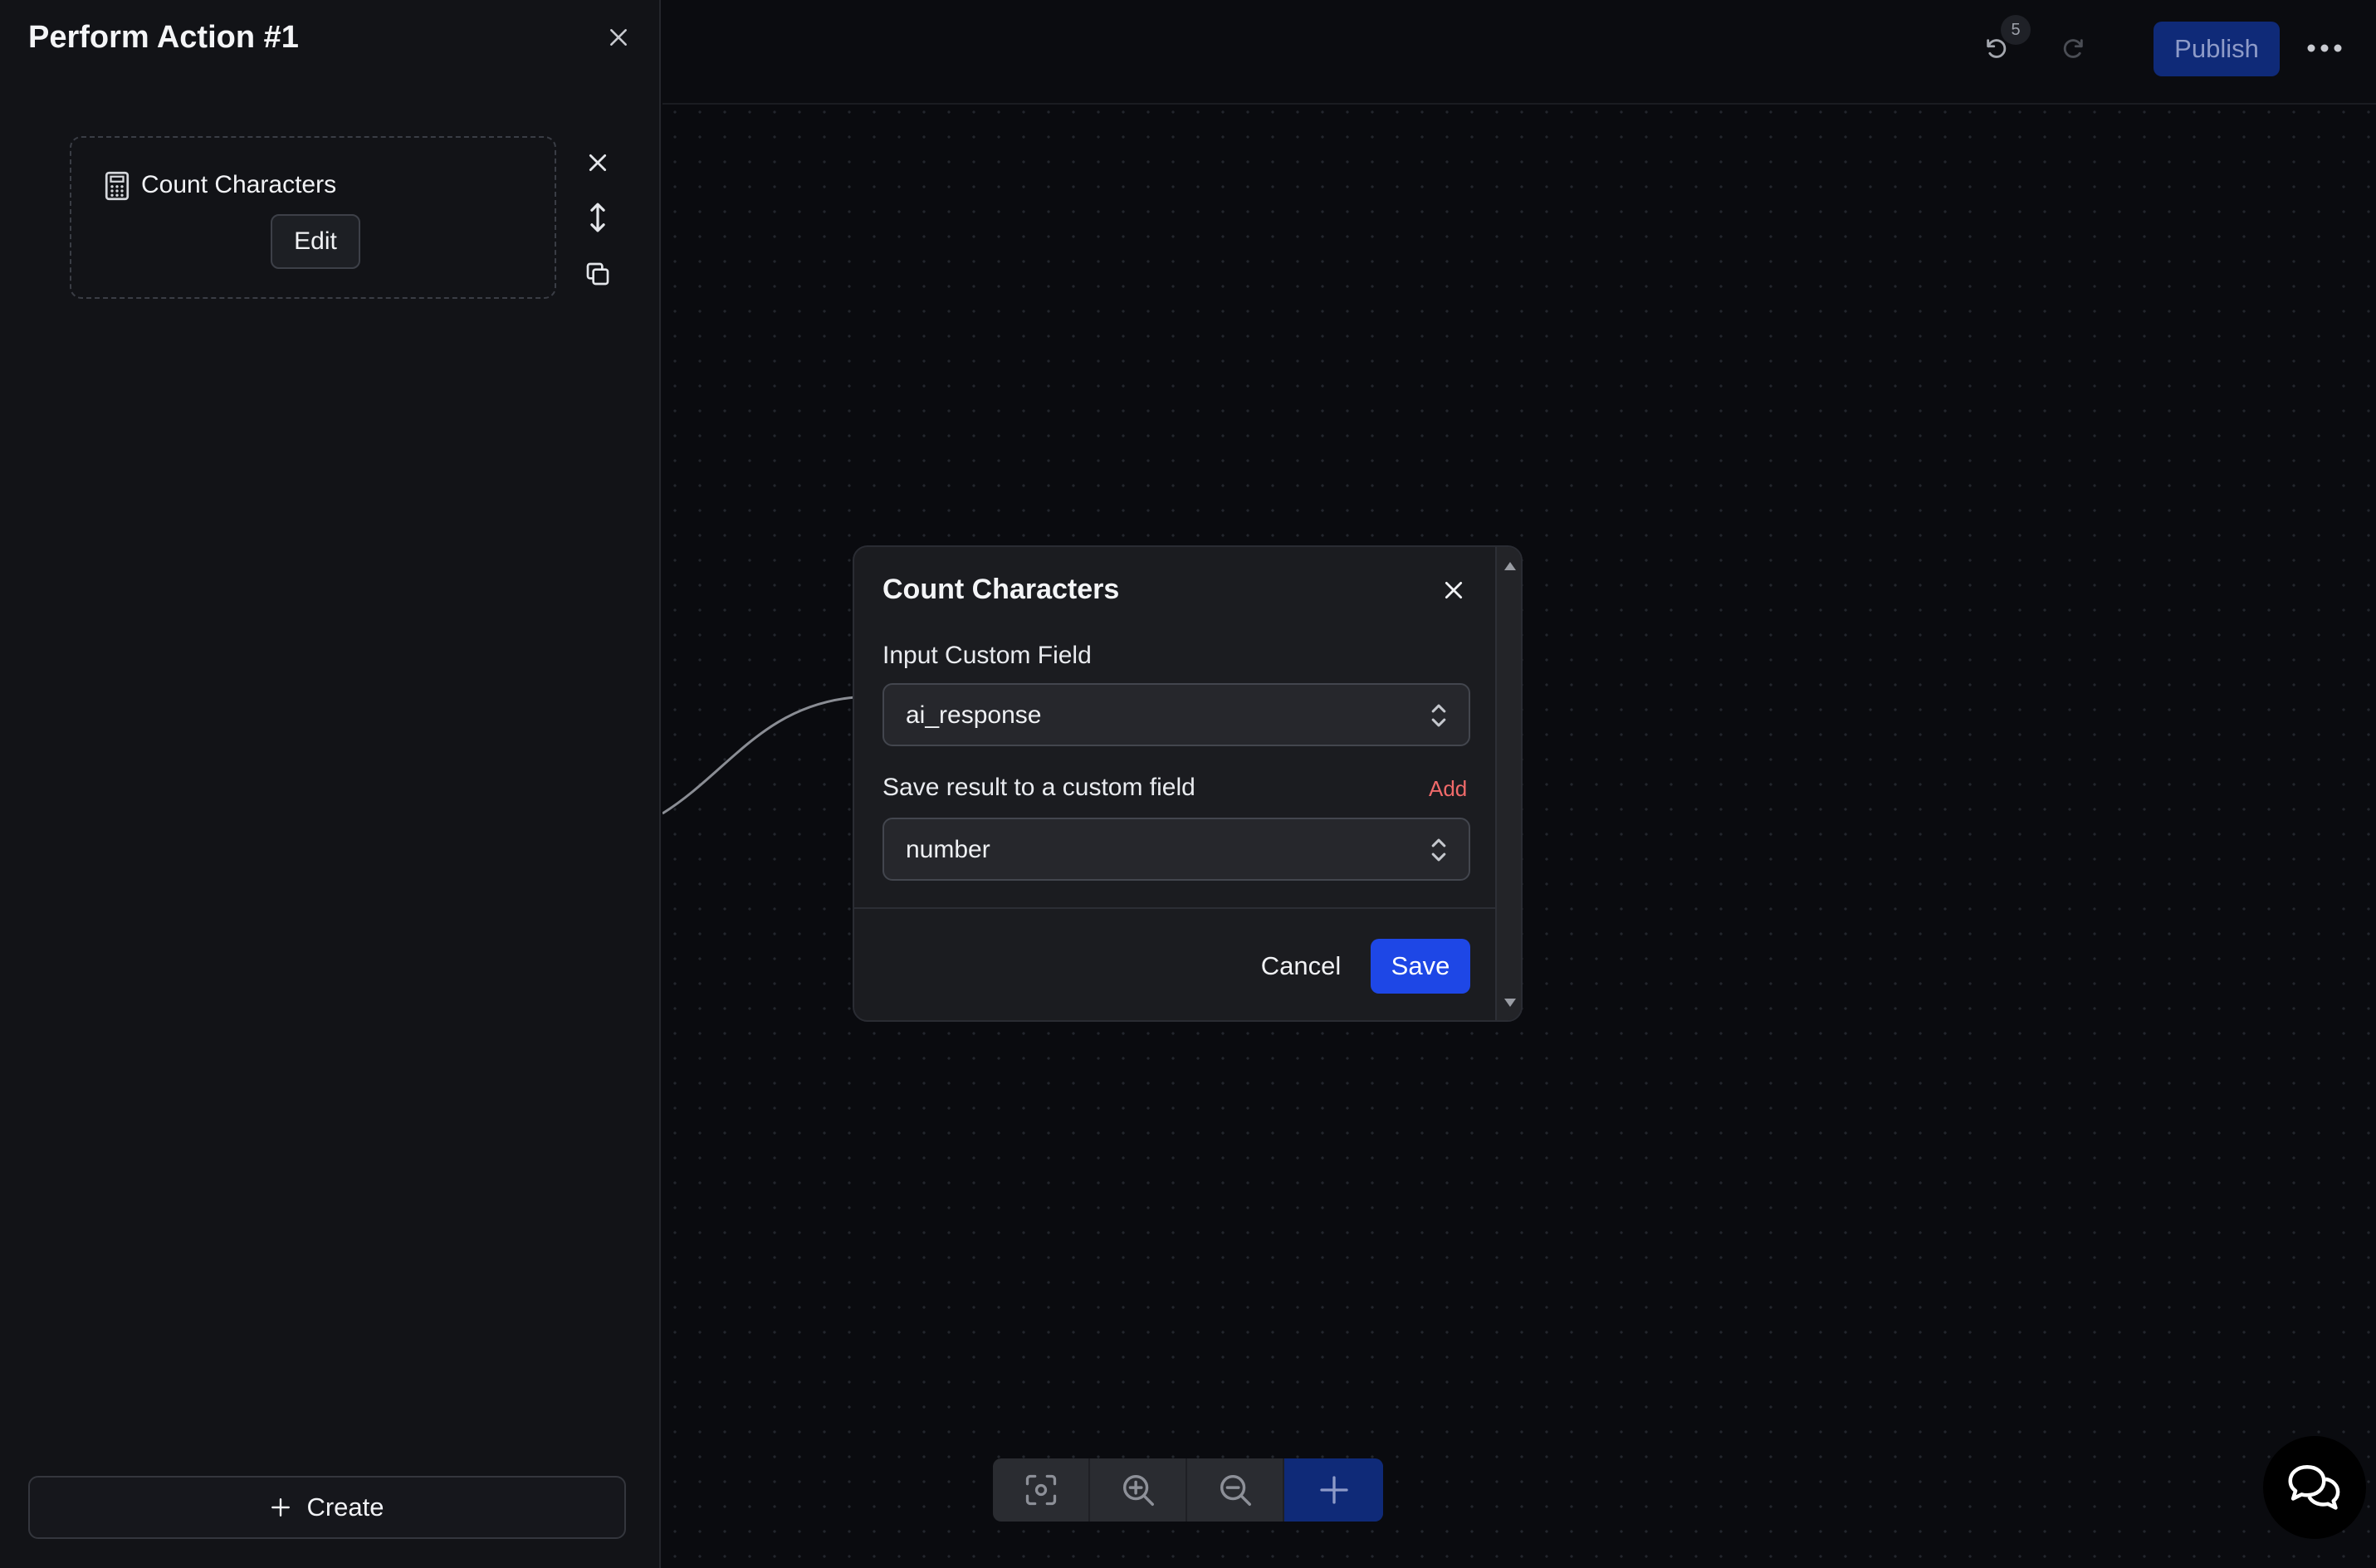 Image resolution: width=2376 pixels, height=1568 pixels. Describe the element at coordinates (1508, 784) in the screenshot. I see `dialog-scrollbar` at that location.